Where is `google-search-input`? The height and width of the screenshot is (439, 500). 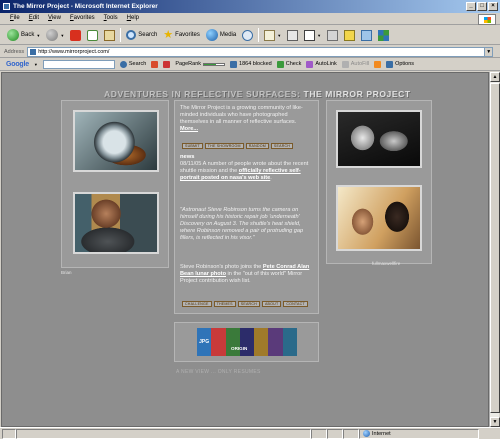
google-search-input is located at coordinates (78, 64).